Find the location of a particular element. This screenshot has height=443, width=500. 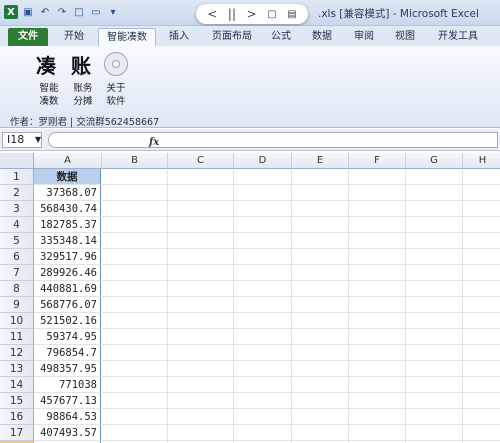

column-header-c: C is located at coordinates (201, 161).